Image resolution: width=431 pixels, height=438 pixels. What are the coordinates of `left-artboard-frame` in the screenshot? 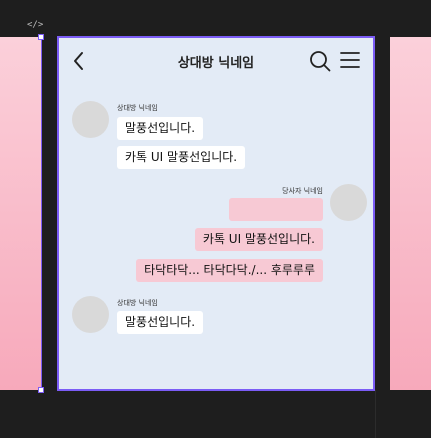 It's located at (21, 213).